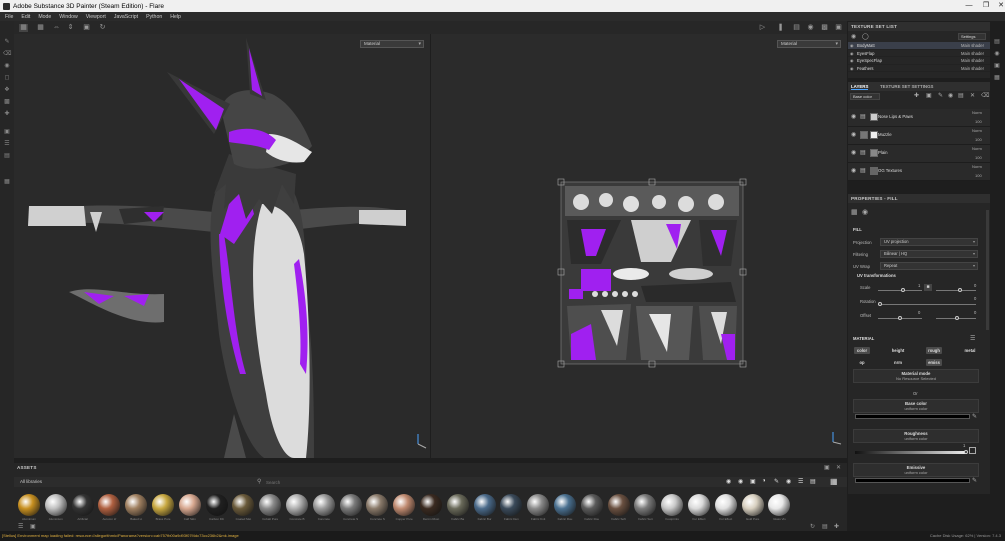 The width and height of the screenshot is (1005, 541). Describe the element at coordinates (975, 285) in the screenshot. I see `scale-v-value: 0` at that location.